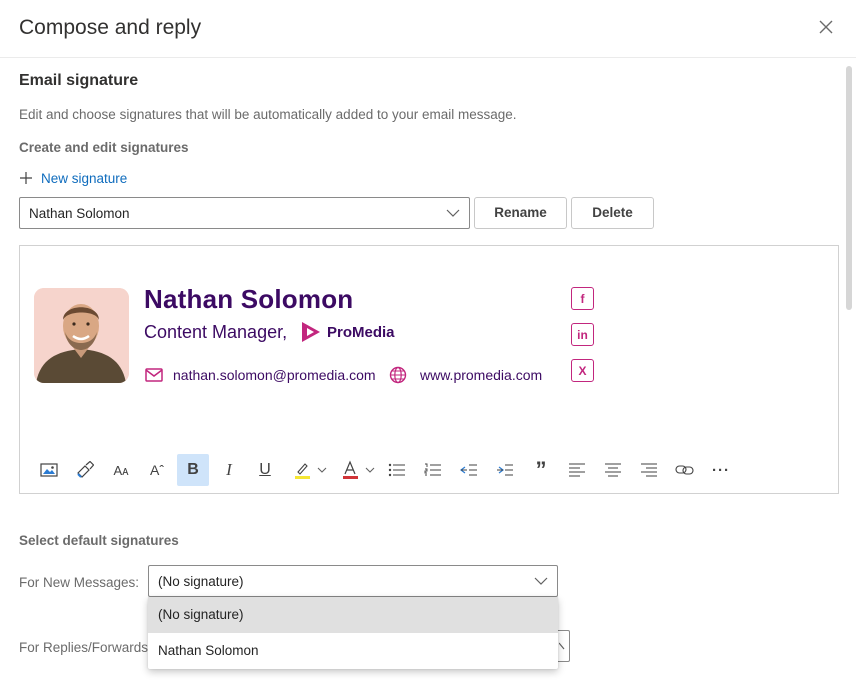 This screenshot has height=682, width=856. What do you see at coordinates (121, 470) in the screenshot?
I see `font-size-icon: Aᴀ` at bounding box center [121, 470].